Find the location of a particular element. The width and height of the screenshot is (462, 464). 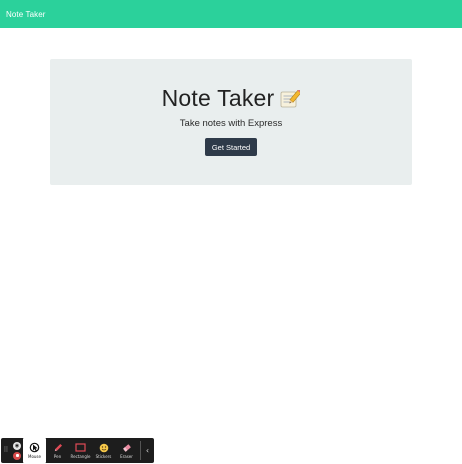

record-stop-icon is located at coordinates (17, 455).